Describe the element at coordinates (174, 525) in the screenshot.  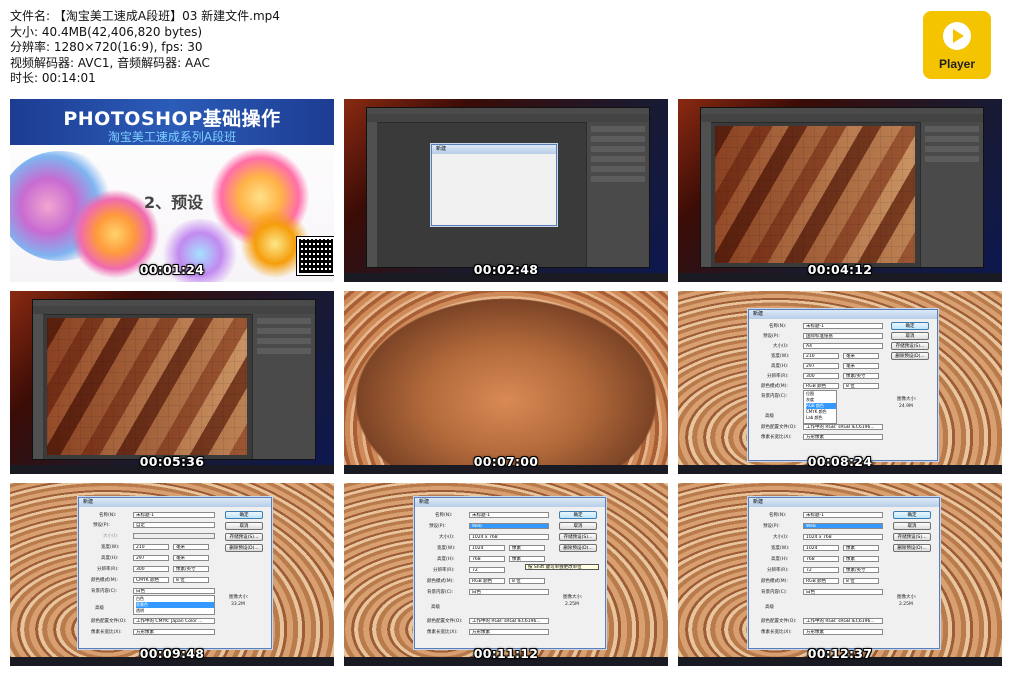
I see `preset-select: 自定` at that location.